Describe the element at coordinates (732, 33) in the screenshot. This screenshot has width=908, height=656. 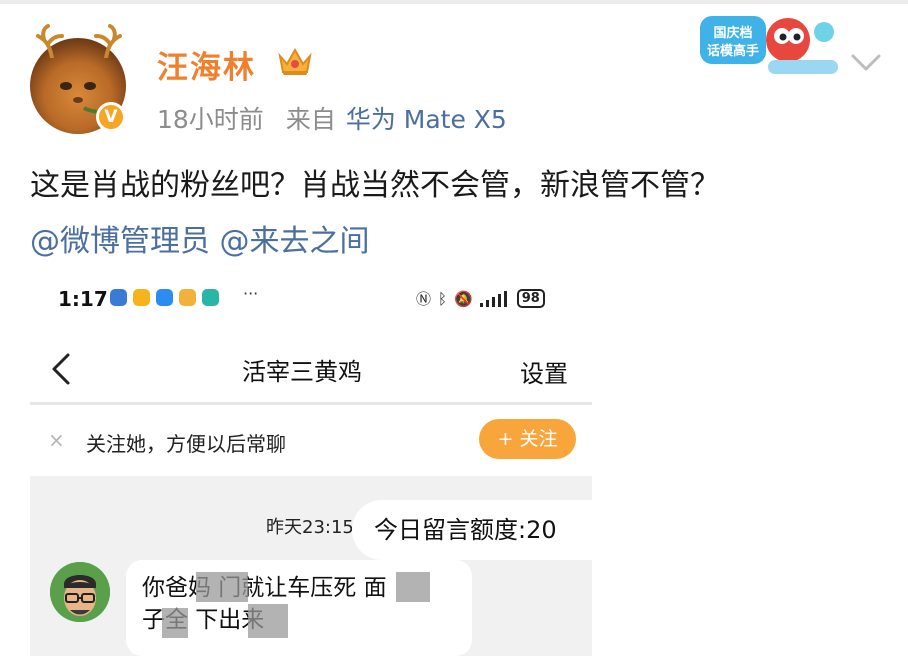
I see `svg-text: 国庆档` at that location.